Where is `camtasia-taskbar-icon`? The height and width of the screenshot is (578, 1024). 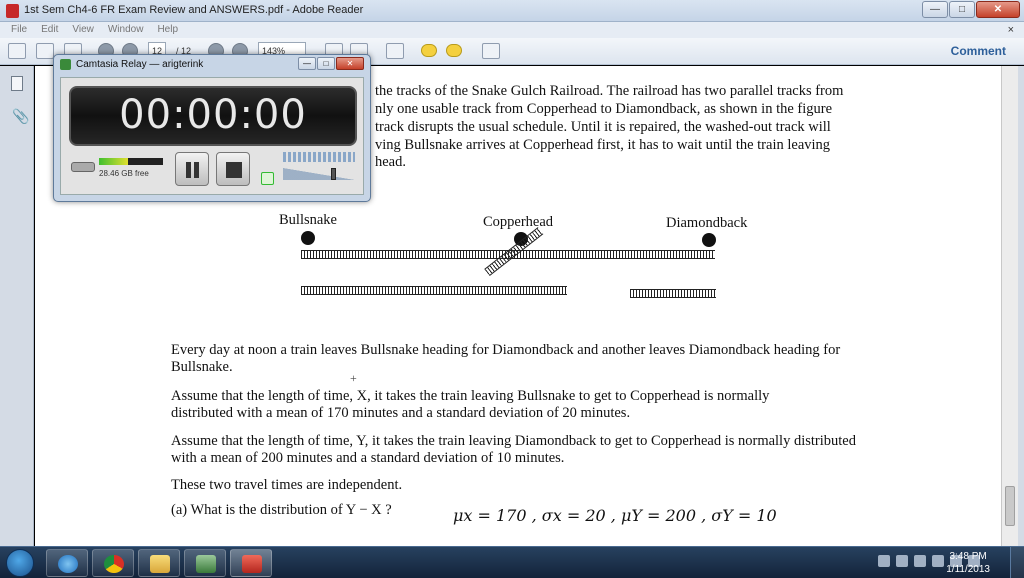
camtasia-taskbar-icon is located at coordinates (206, 564).